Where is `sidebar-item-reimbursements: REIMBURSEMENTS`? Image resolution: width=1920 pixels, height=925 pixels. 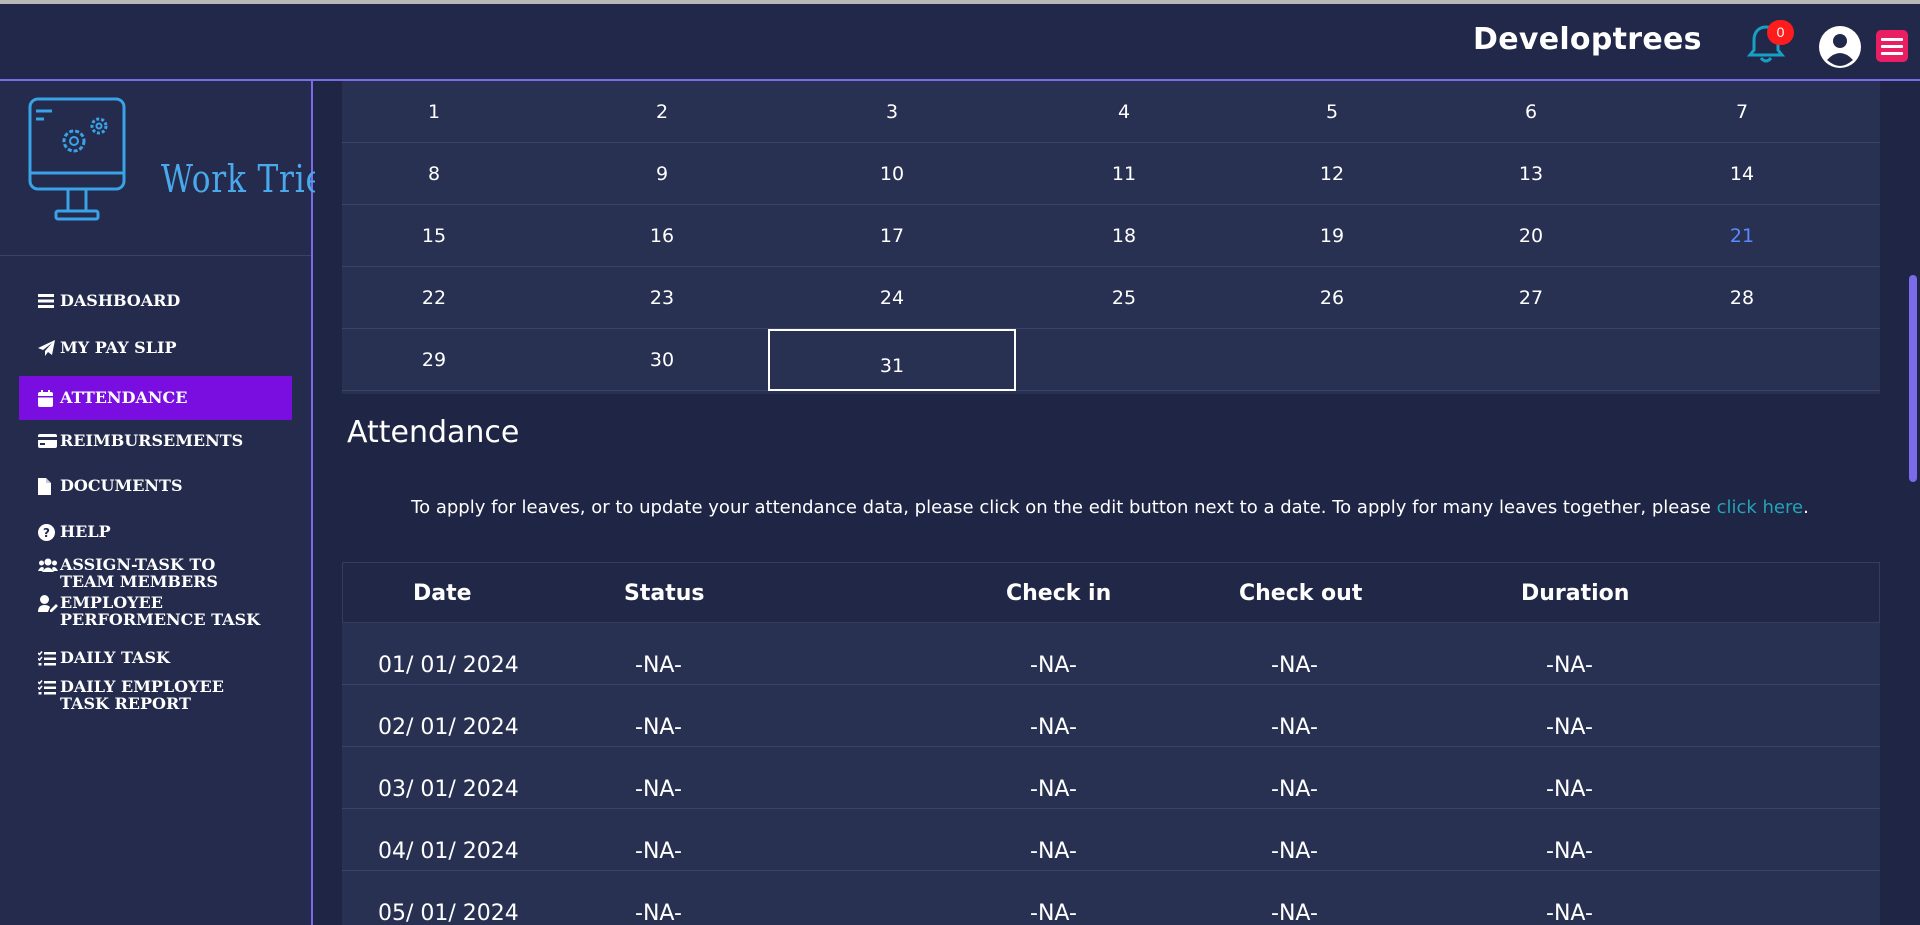 sidebar-item-reimbursements: REIMBURSEMENTS is located at coordinates (155, 439).